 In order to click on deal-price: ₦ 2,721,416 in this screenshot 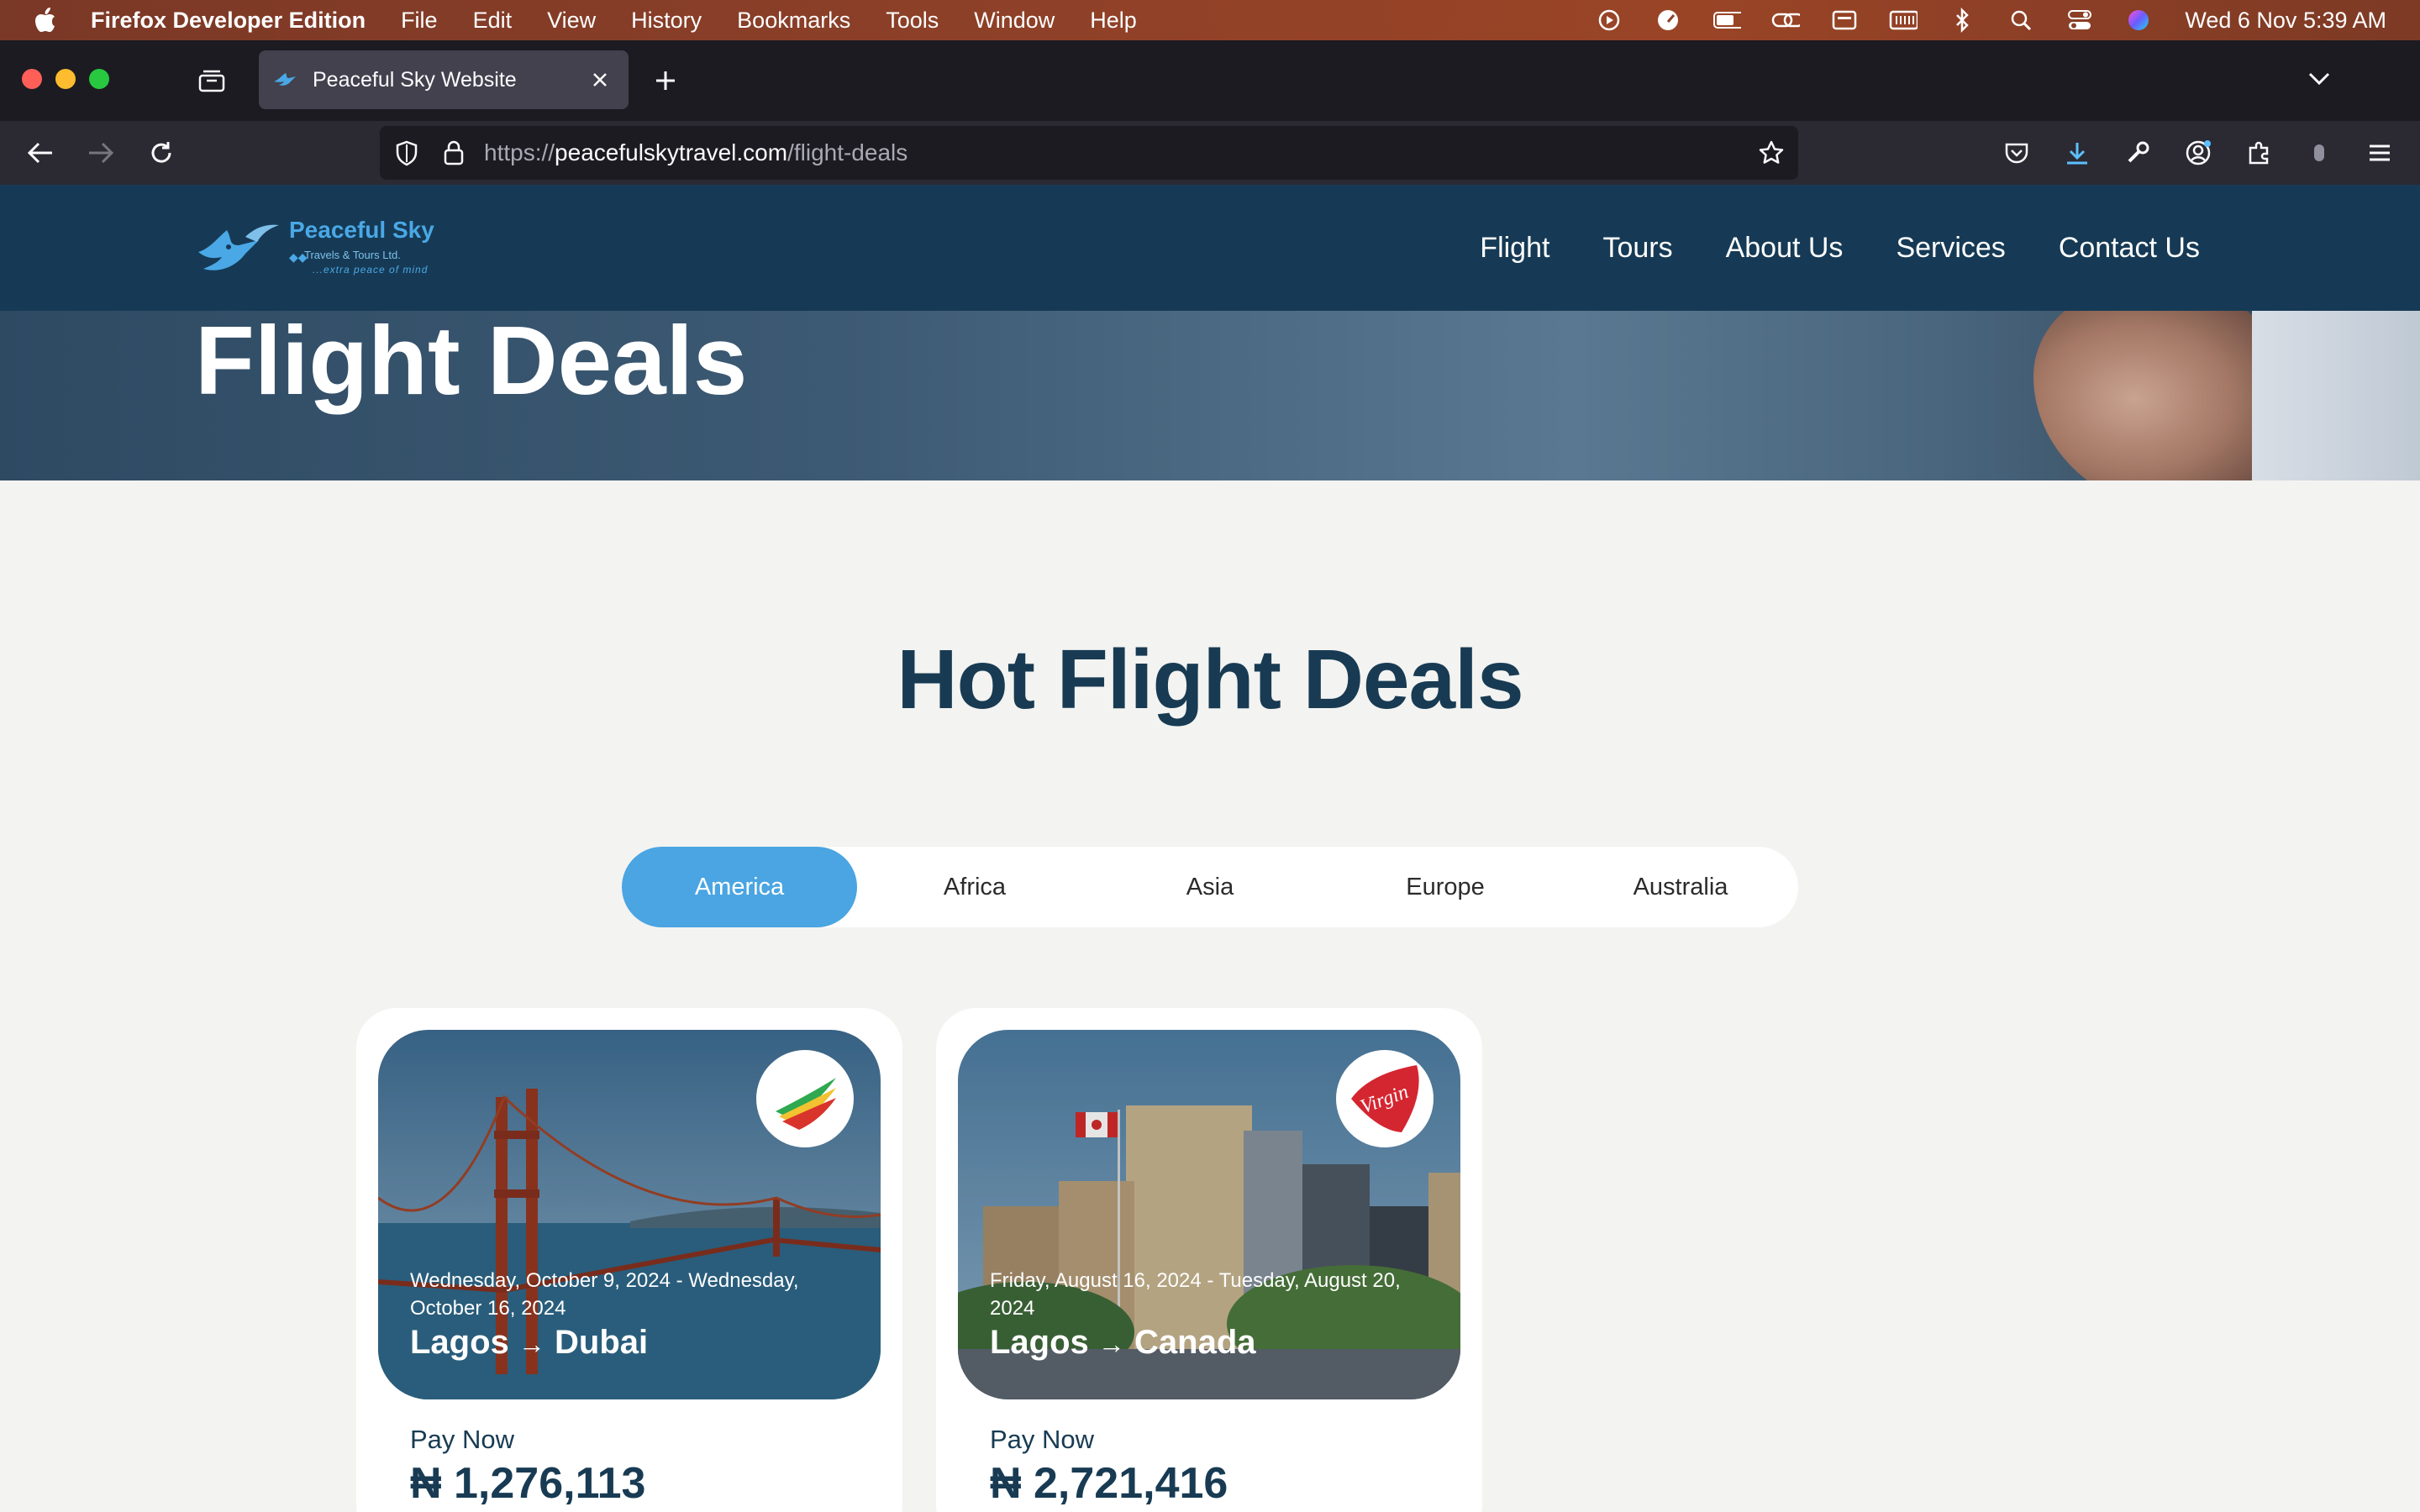, I will do `click(1109, 1483)`.